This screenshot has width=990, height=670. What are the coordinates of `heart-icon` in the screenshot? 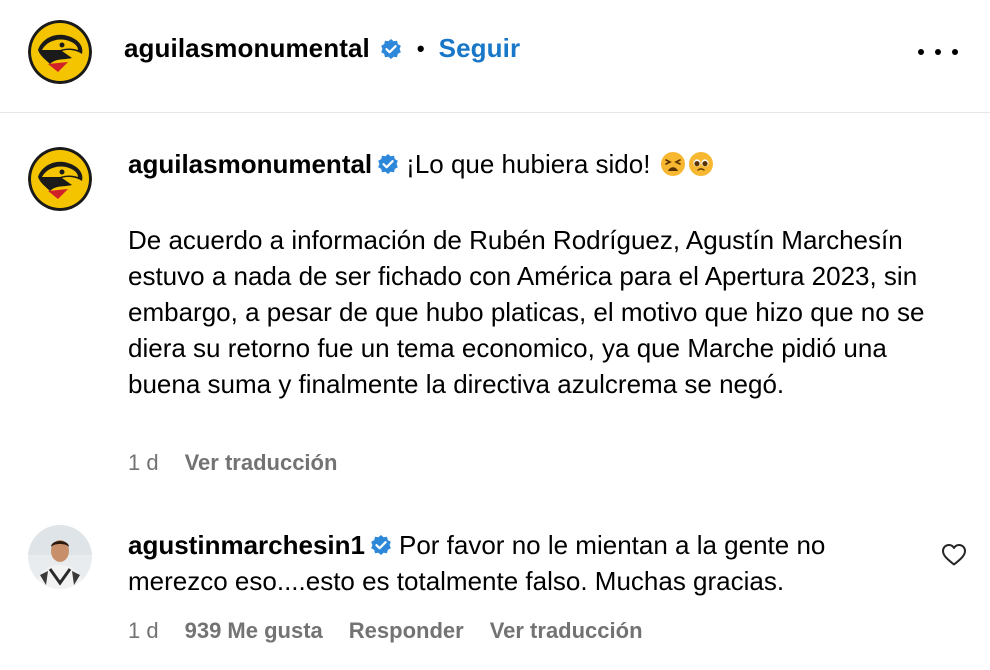 It's located at (954, 555).